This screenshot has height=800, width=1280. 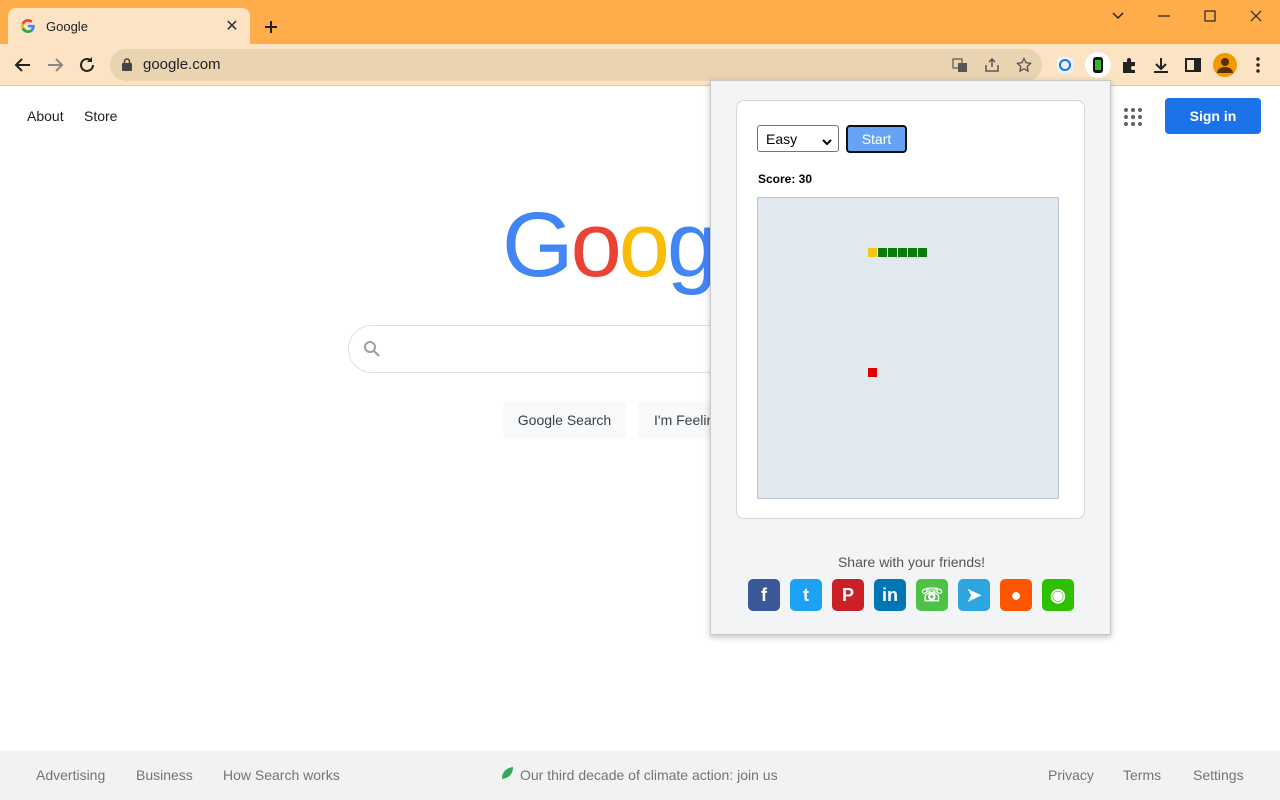 What do you see at coordinates (688, 245) in the screenshot?
I see `logo-letter: g` at bounding box center [688, 245].